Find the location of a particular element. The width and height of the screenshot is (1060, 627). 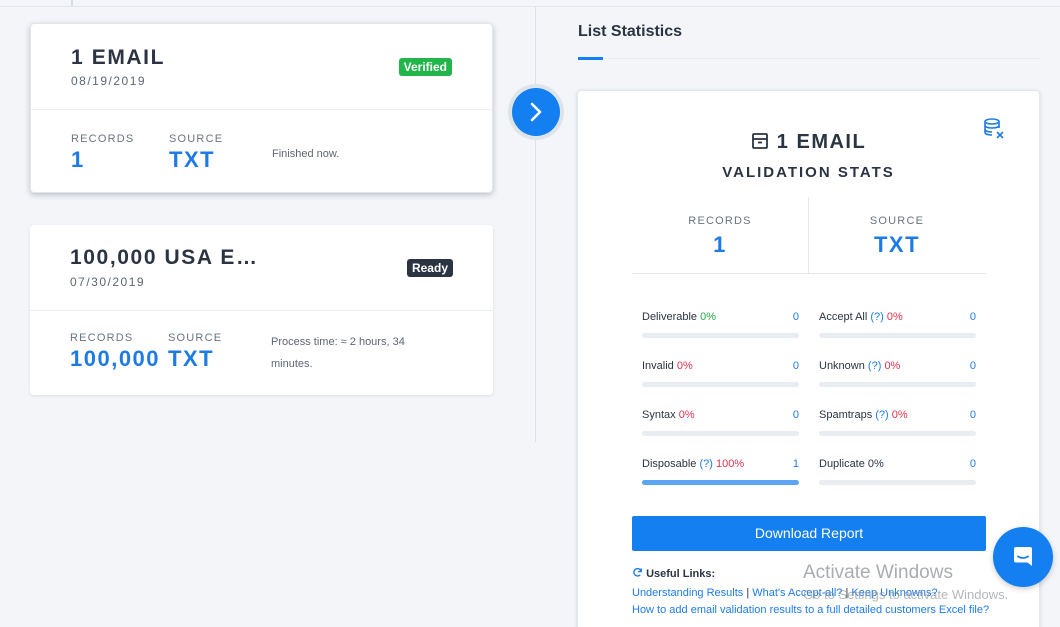

stat-deliverable: Deliverable 0% 0 is located at coordinates (720, 326).